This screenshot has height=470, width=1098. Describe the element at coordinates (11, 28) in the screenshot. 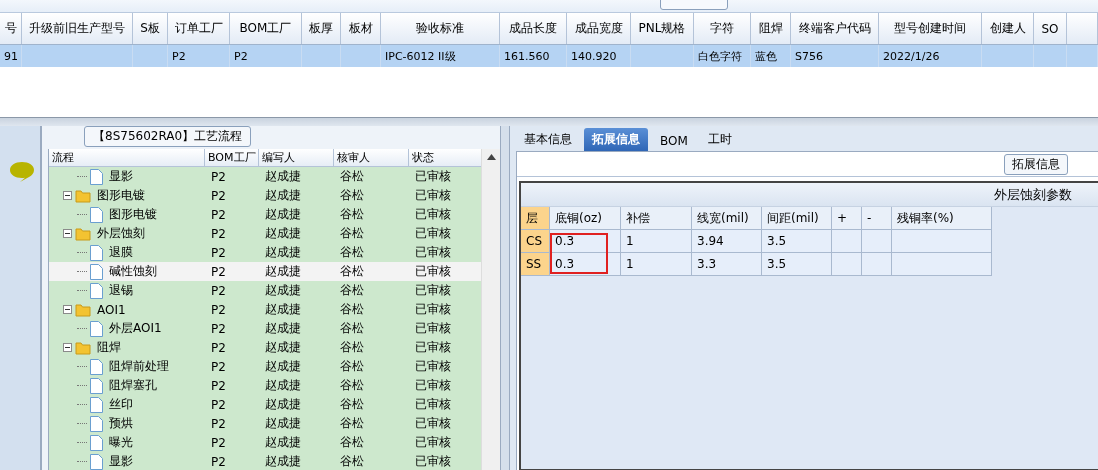

I see `column-header: 号` at that location.